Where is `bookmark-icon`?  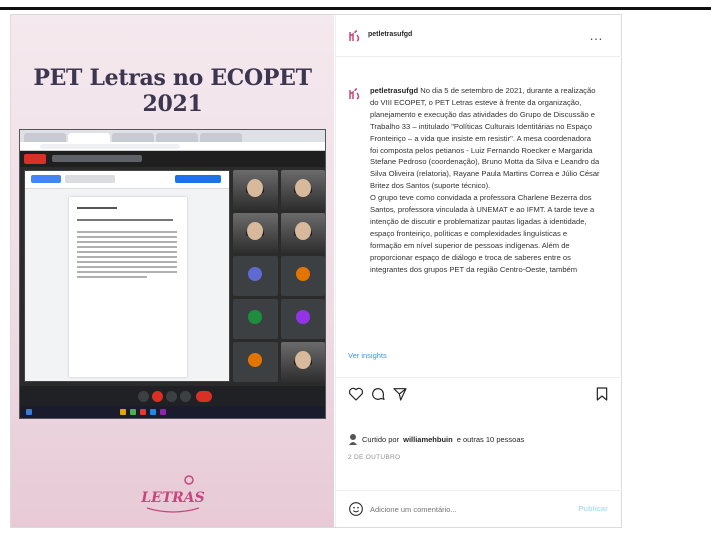 bookmark-icon is located at coordinates (602, 394).